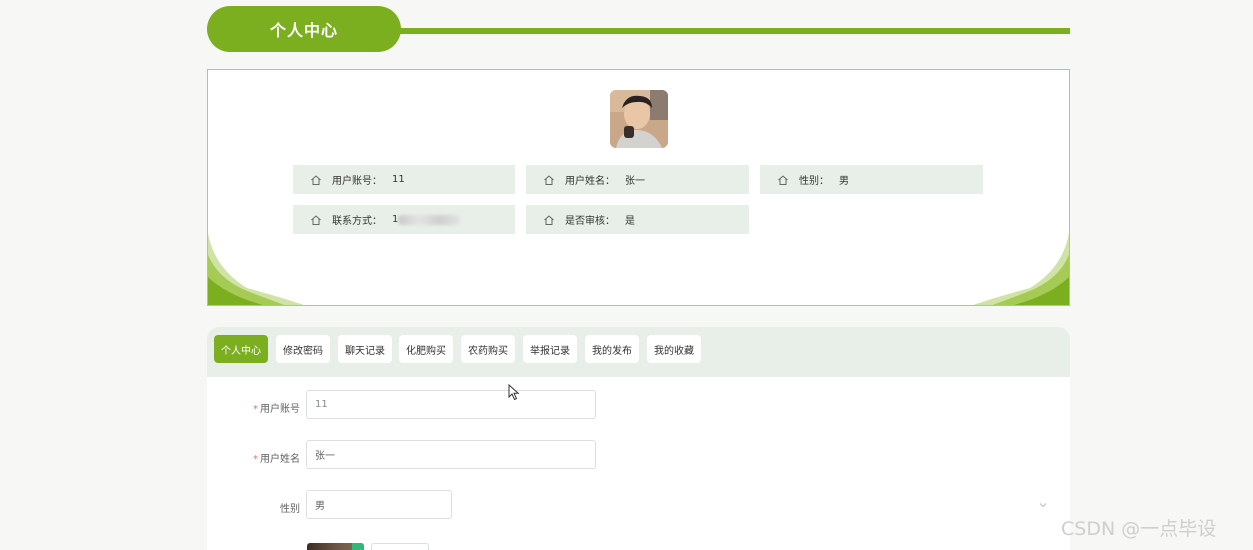  What do you see at coordinates (514, 392) in the screenshot?
I see `mouse-pointer-icon` at bounding box center [514, 392].